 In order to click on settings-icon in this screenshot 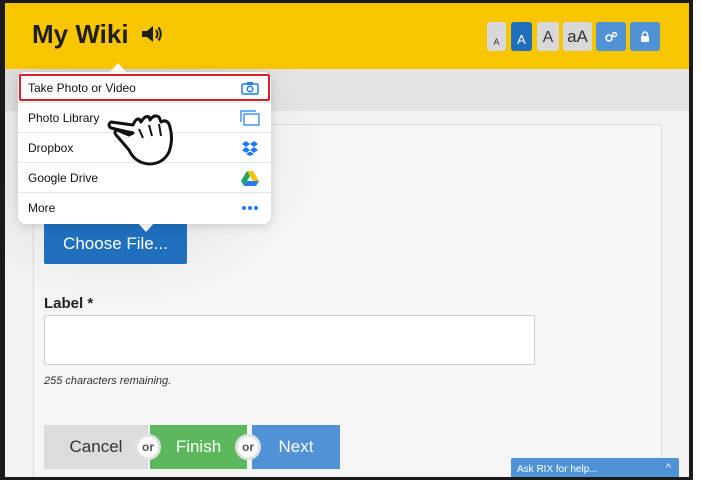, I will do `click(611, 36)`.